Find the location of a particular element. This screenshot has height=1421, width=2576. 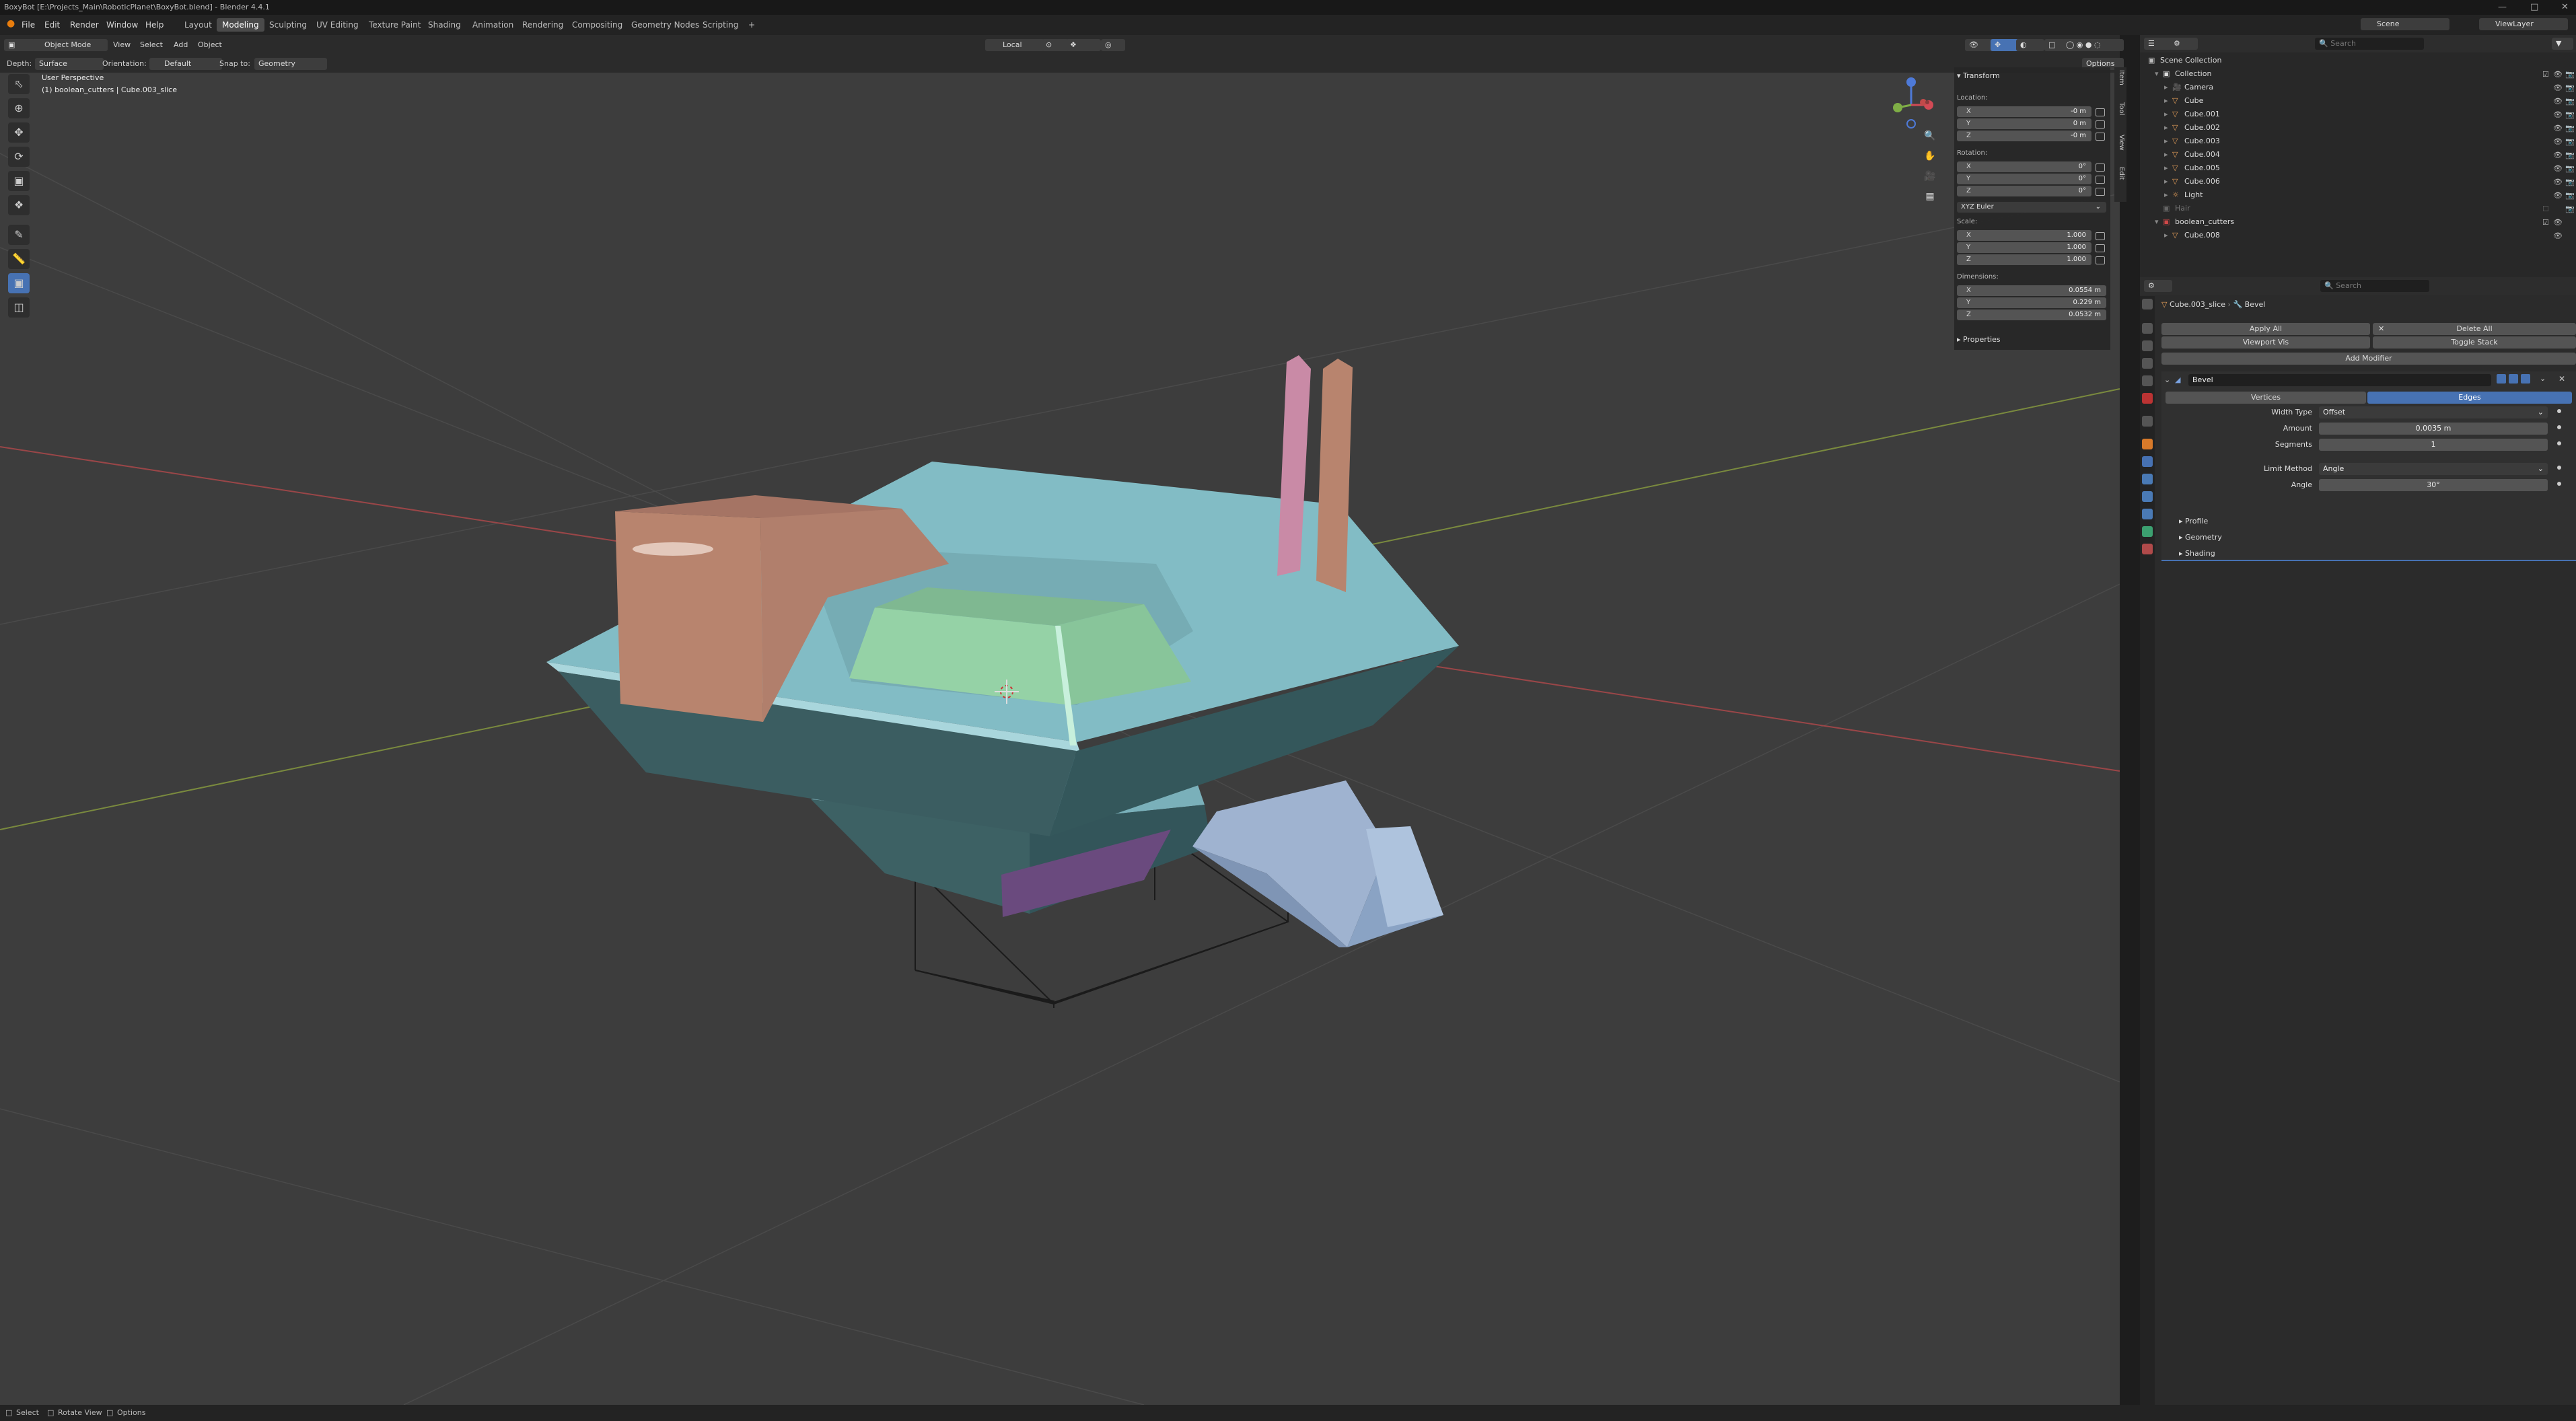

gizmo-toggle-icon: ✥ is located at coordinates (2005, 45).